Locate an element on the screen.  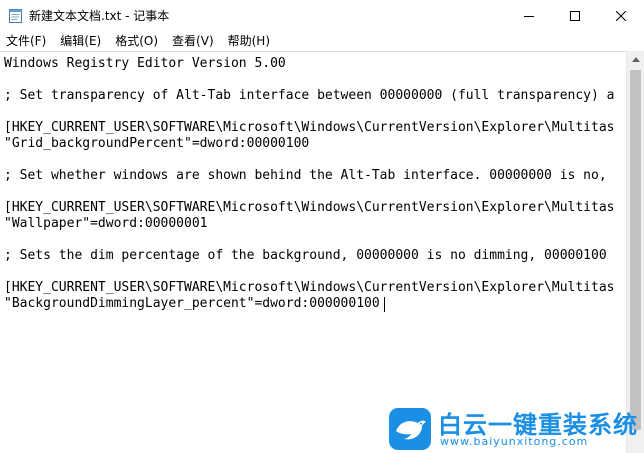
title-bar: 新建文本文档.txt - 记事本 is located at coordinates (322, 15).